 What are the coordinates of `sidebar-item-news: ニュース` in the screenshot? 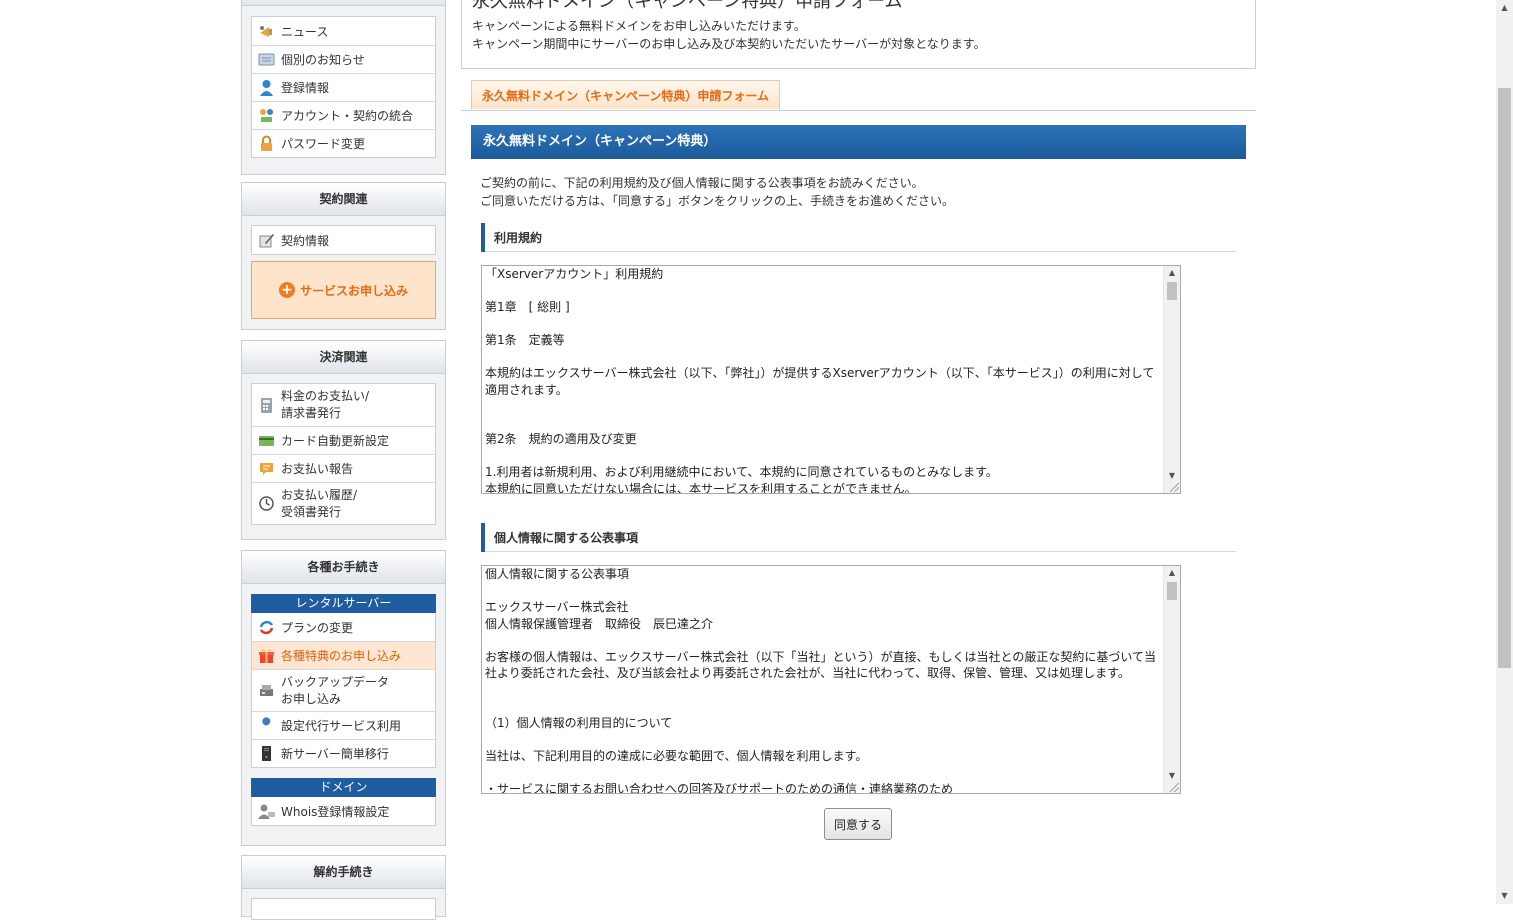 It's located at (343, 31).